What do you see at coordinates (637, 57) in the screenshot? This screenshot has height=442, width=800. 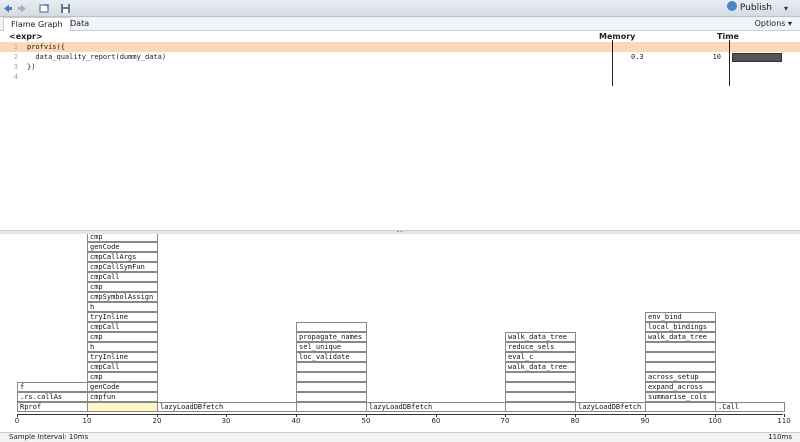 I see `memory-value: 0.3` at bounding box center [637, 57].